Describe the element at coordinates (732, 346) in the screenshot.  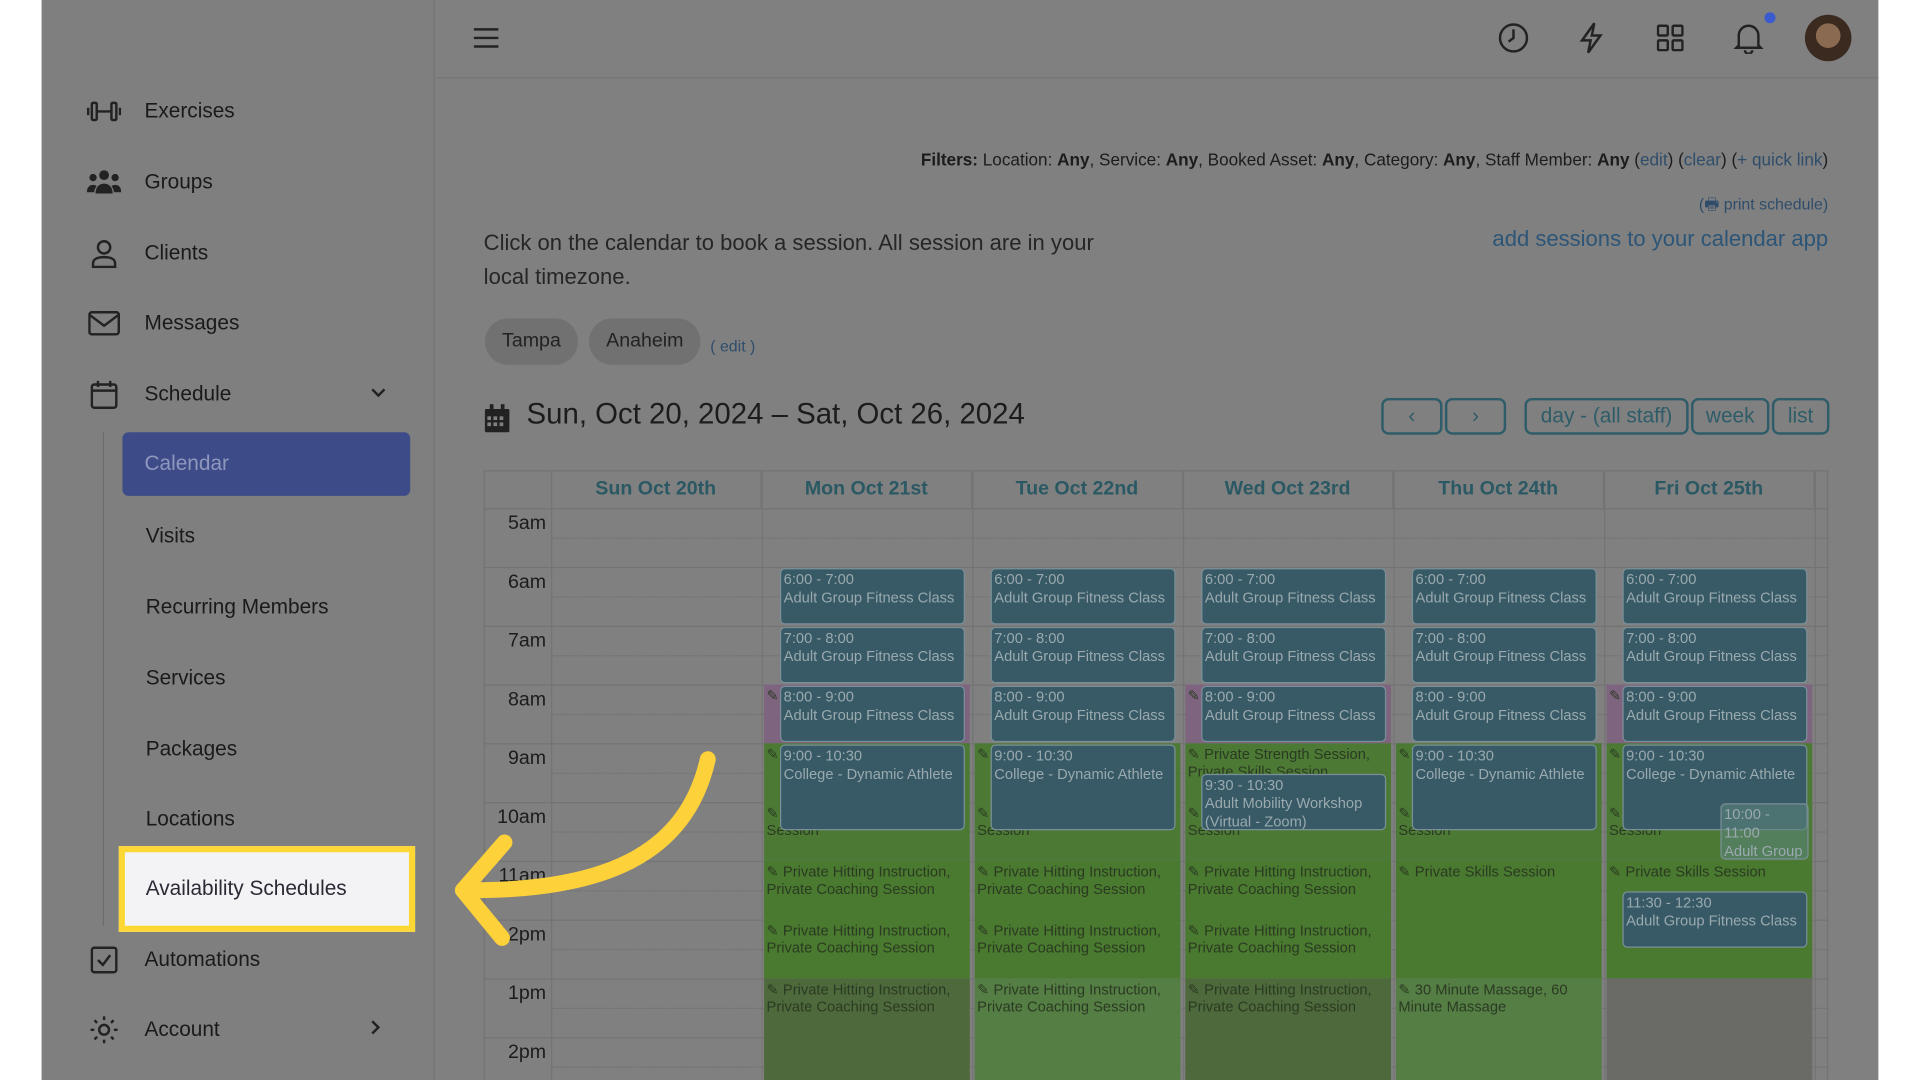
I see `locations-edit-link: ( edit )` at that location.